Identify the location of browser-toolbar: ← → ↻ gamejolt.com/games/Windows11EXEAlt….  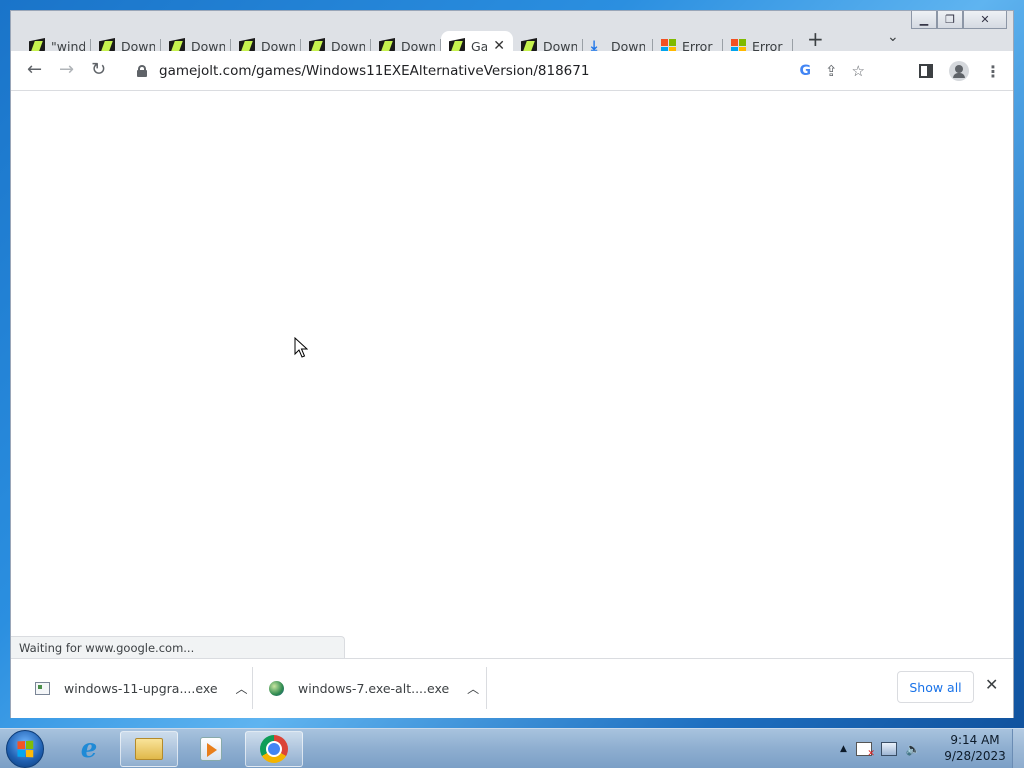
(512, 71).